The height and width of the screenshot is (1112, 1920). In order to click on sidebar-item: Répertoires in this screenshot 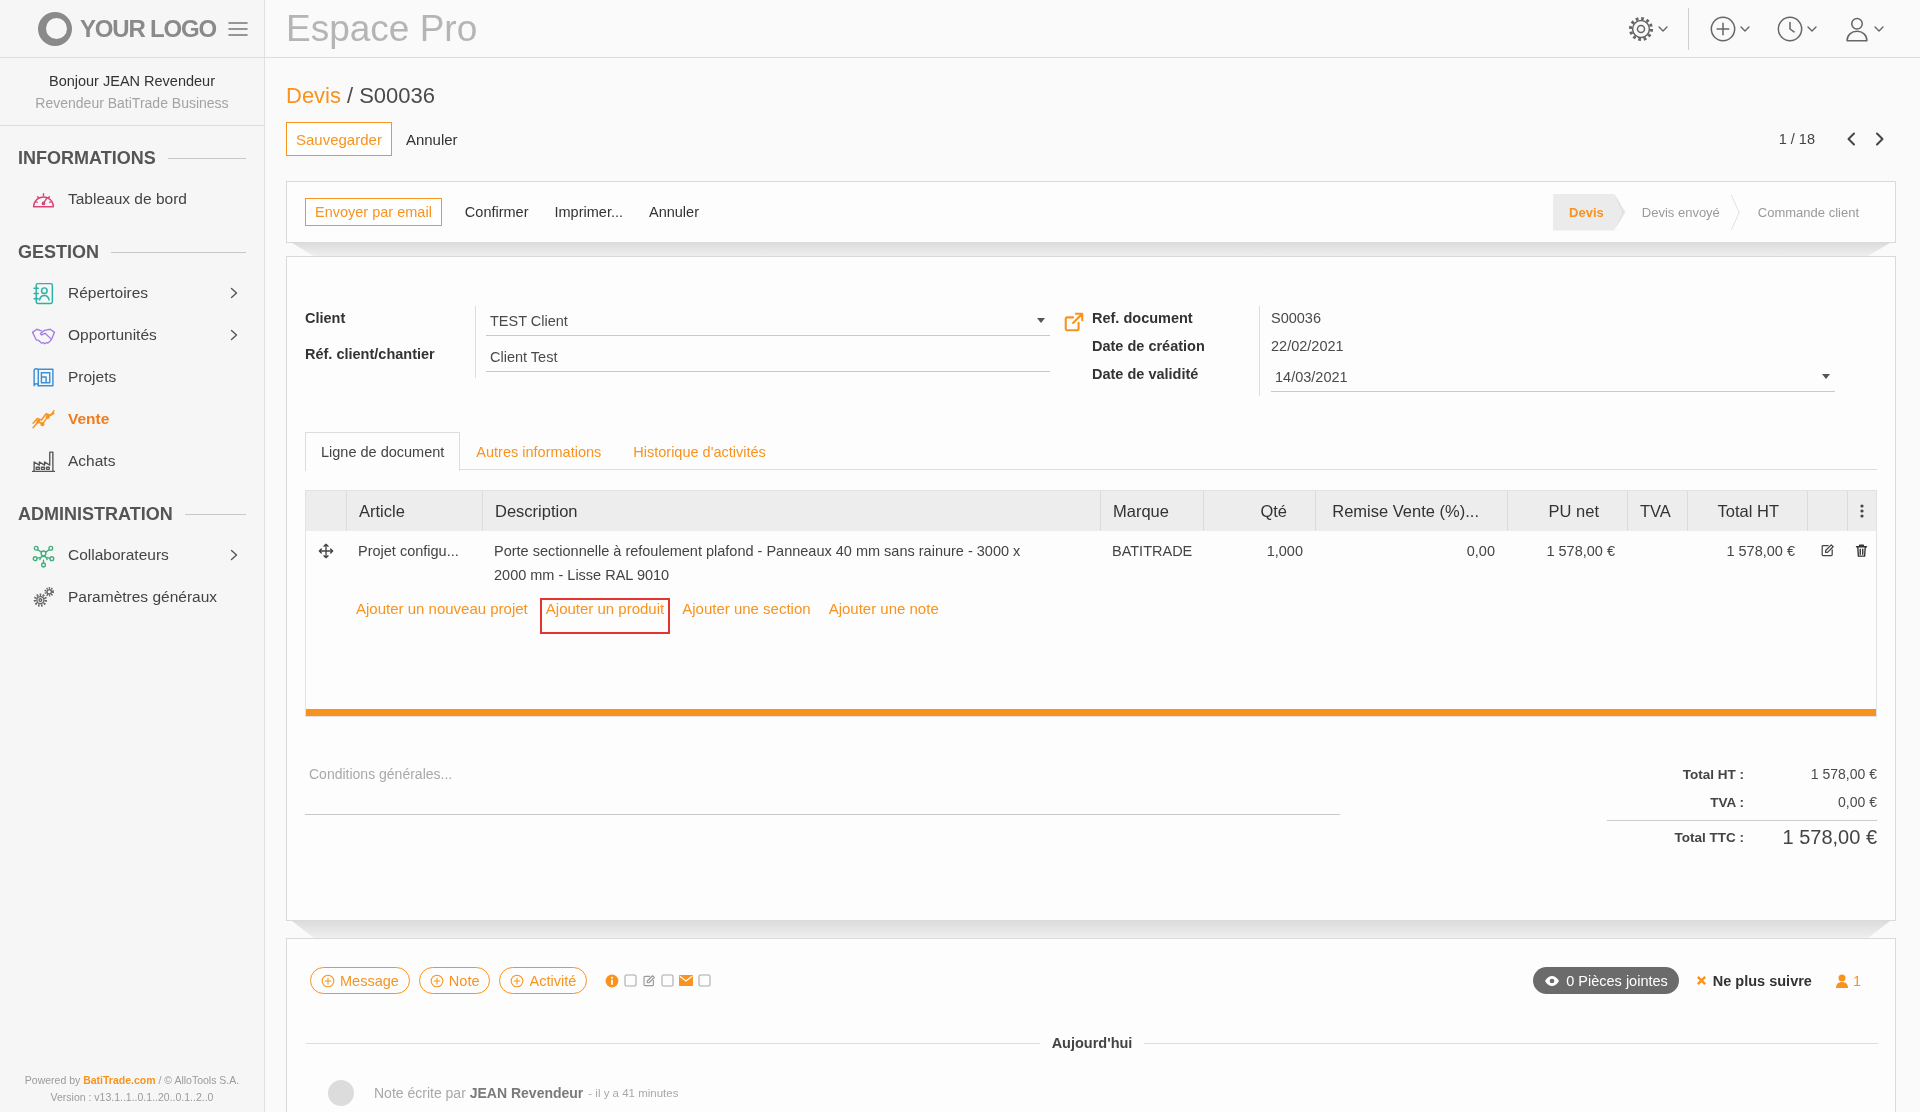, I will do `click(132, 293)`.